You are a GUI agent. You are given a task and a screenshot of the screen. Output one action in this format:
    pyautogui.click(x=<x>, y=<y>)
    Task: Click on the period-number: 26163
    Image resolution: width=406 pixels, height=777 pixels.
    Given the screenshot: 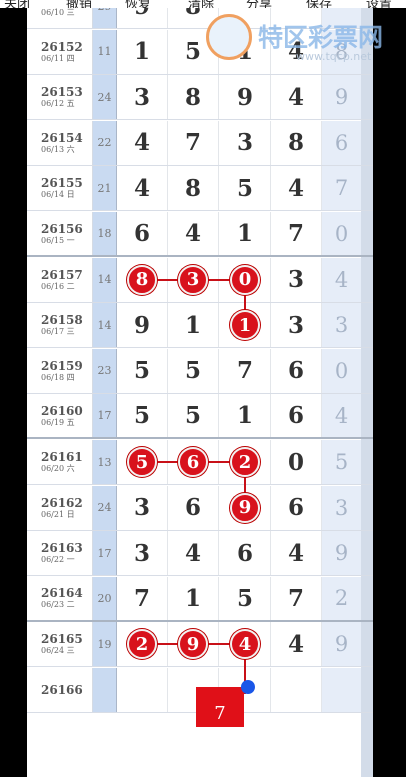 What is the action you would take?
    pyautogui.click(x=62, y=548)
    